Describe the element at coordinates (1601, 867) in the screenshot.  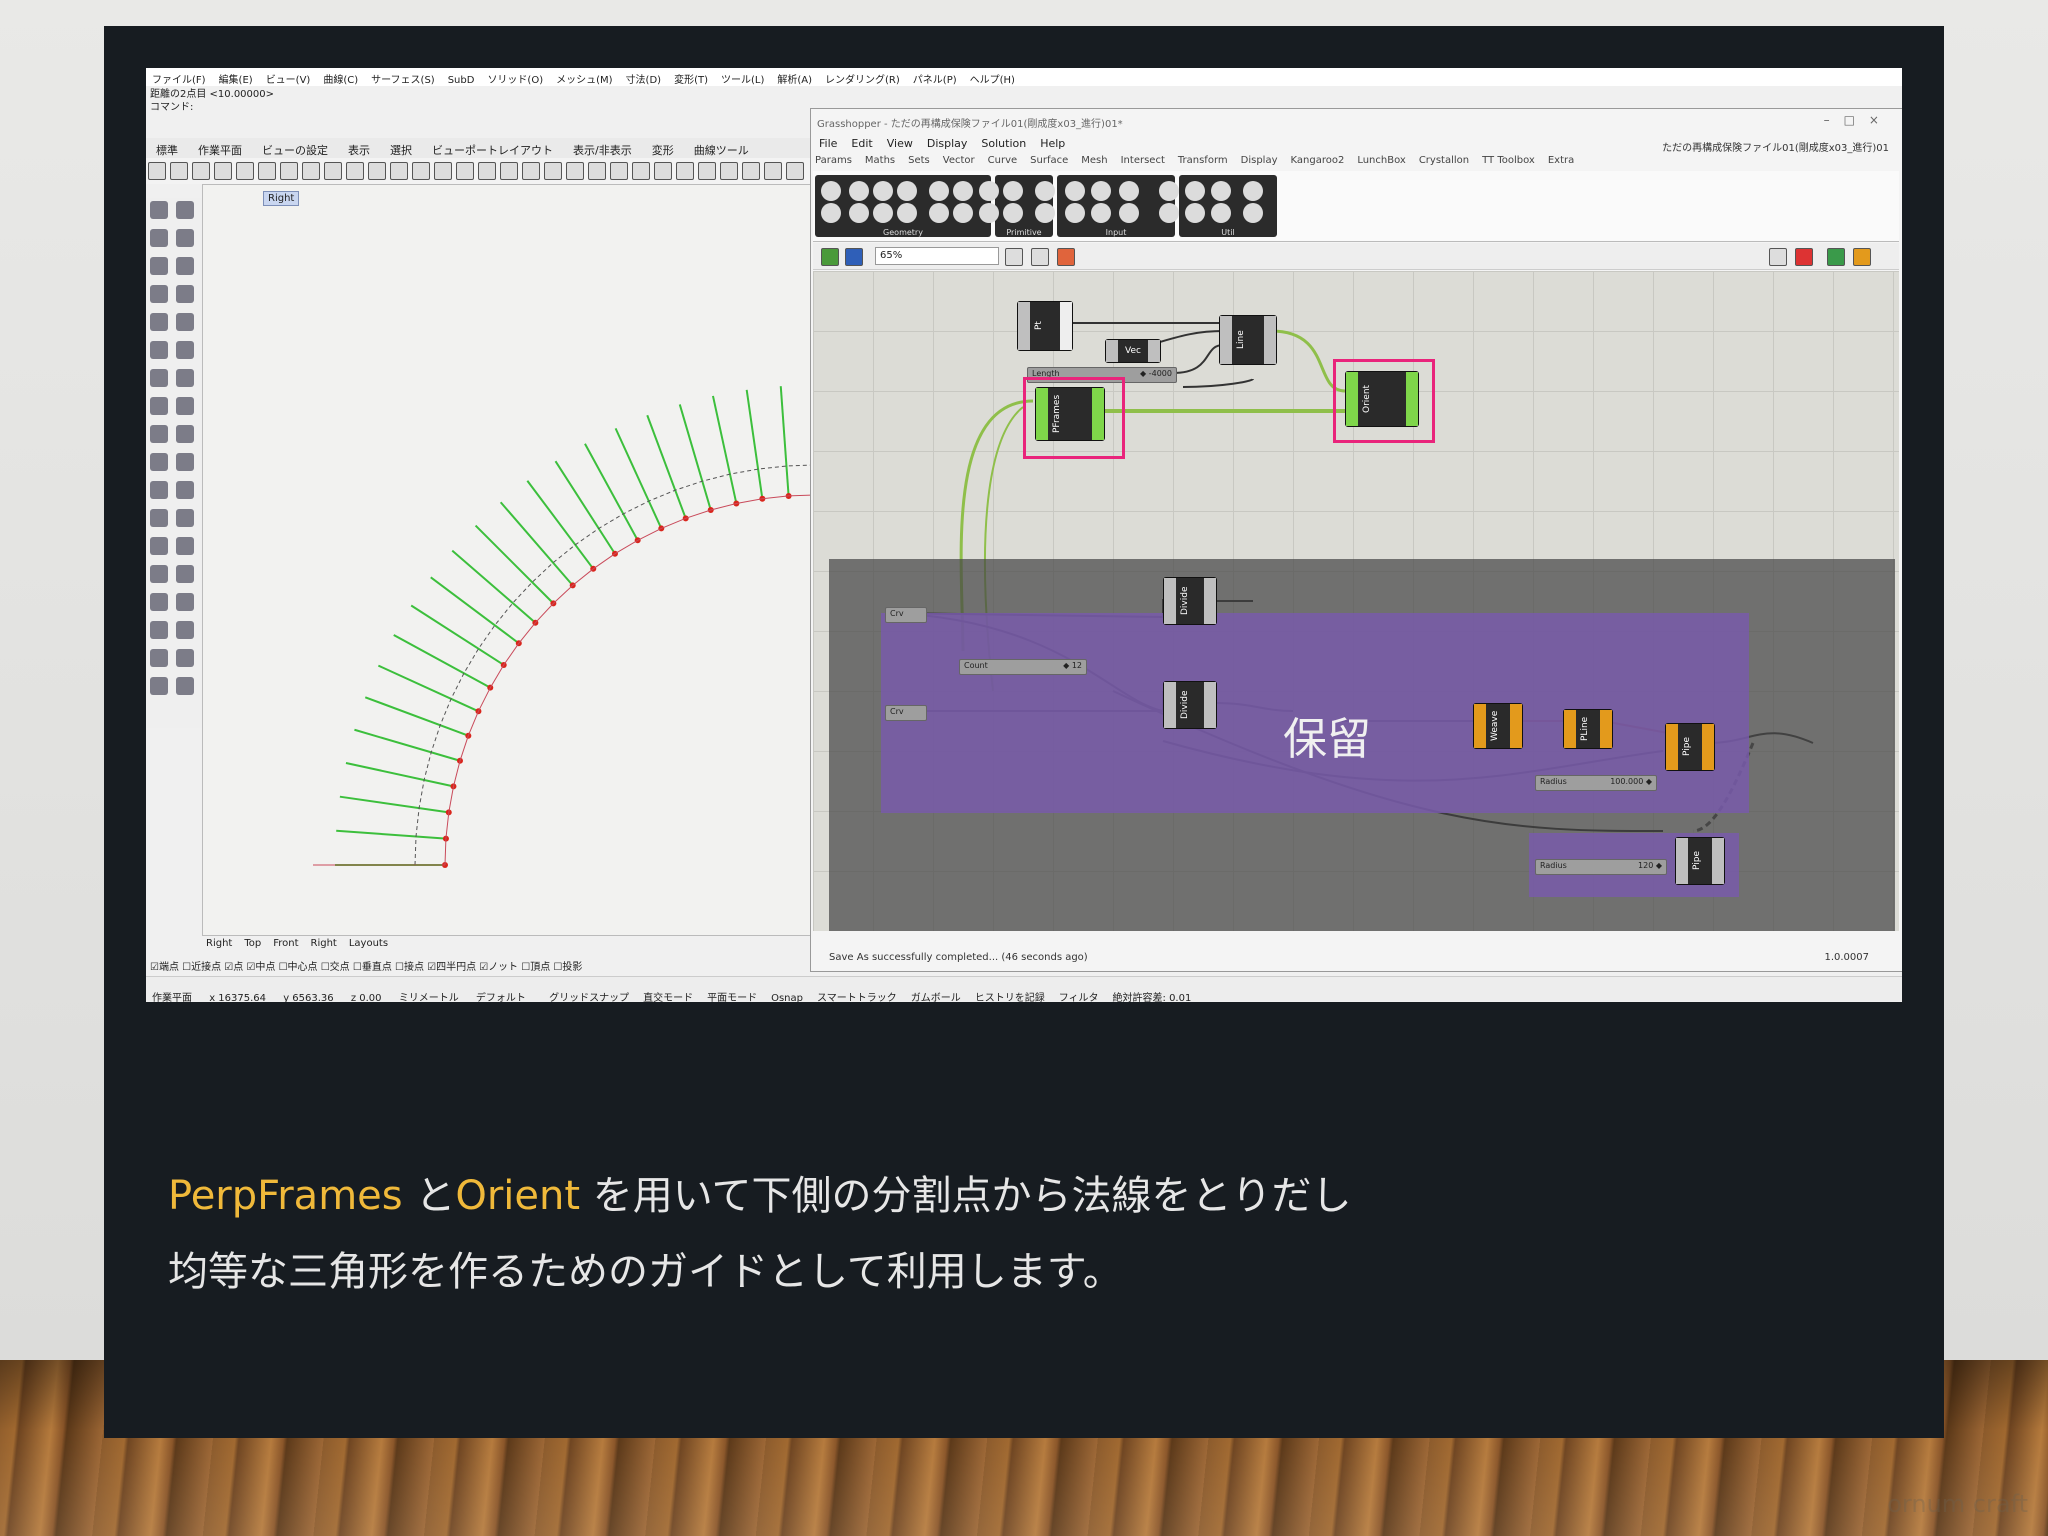
I see `radius-slider-2: Radius 120 ◆` at that location.